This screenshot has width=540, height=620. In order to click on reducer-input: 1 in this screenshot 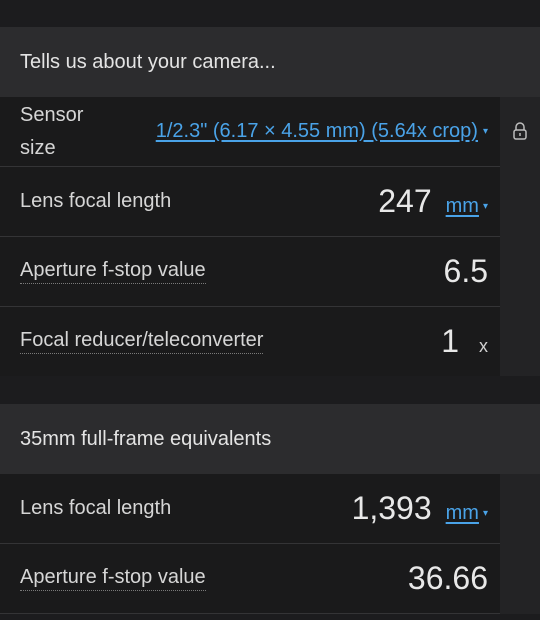, I will do `click(450, 341)`.